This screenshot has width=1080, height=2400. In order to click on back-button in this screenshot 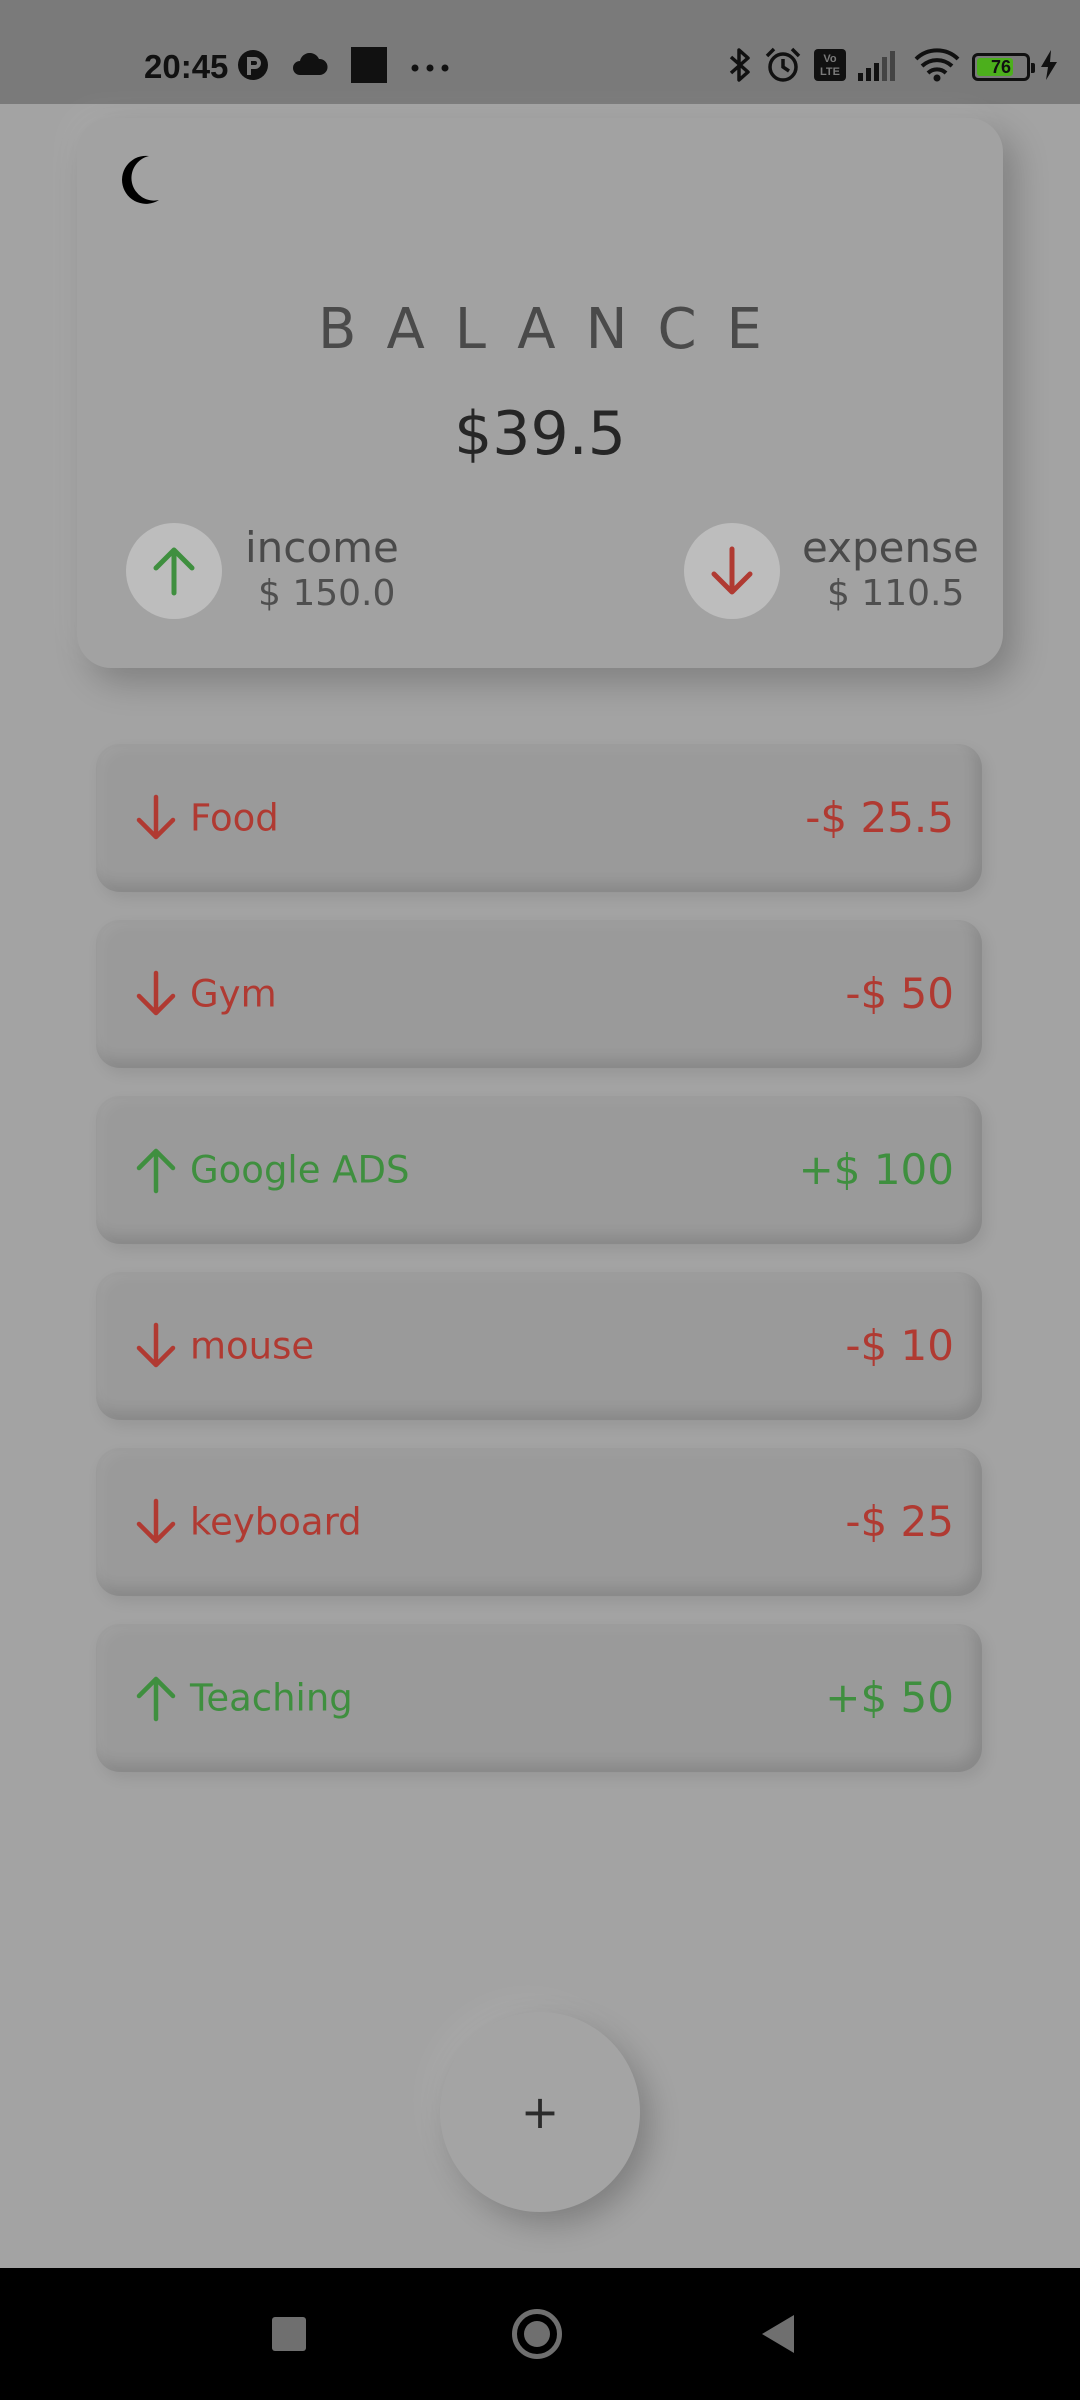, I will do `click(778, 2334)`.